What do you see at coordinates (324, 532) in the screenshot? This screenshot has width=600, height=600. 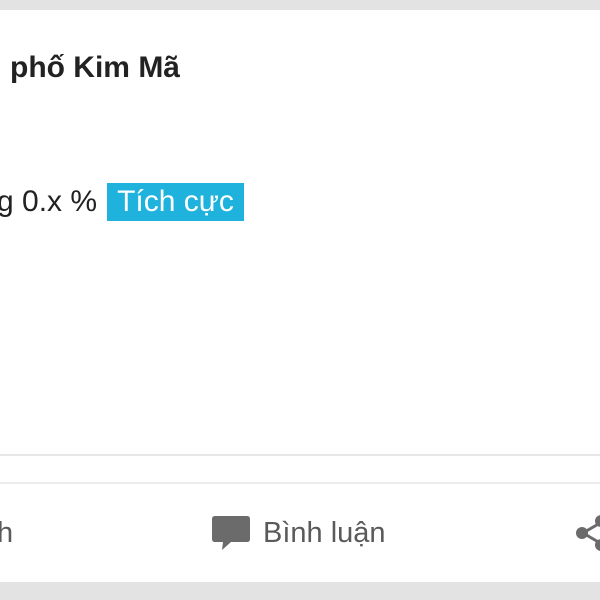 I see `comment-button-label: Bình luận` at bounding box center [324, 532].